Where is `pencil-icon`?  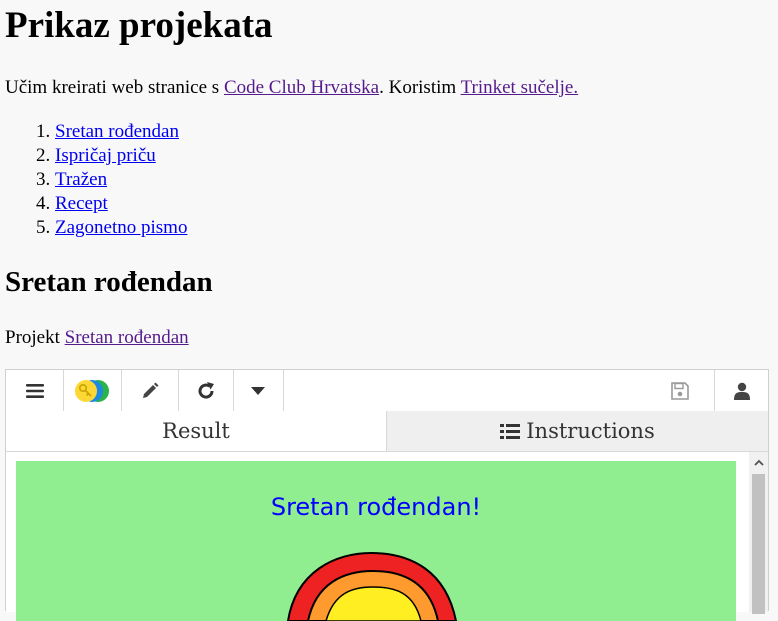
pencil-icon is located at coordinates (150, 390).